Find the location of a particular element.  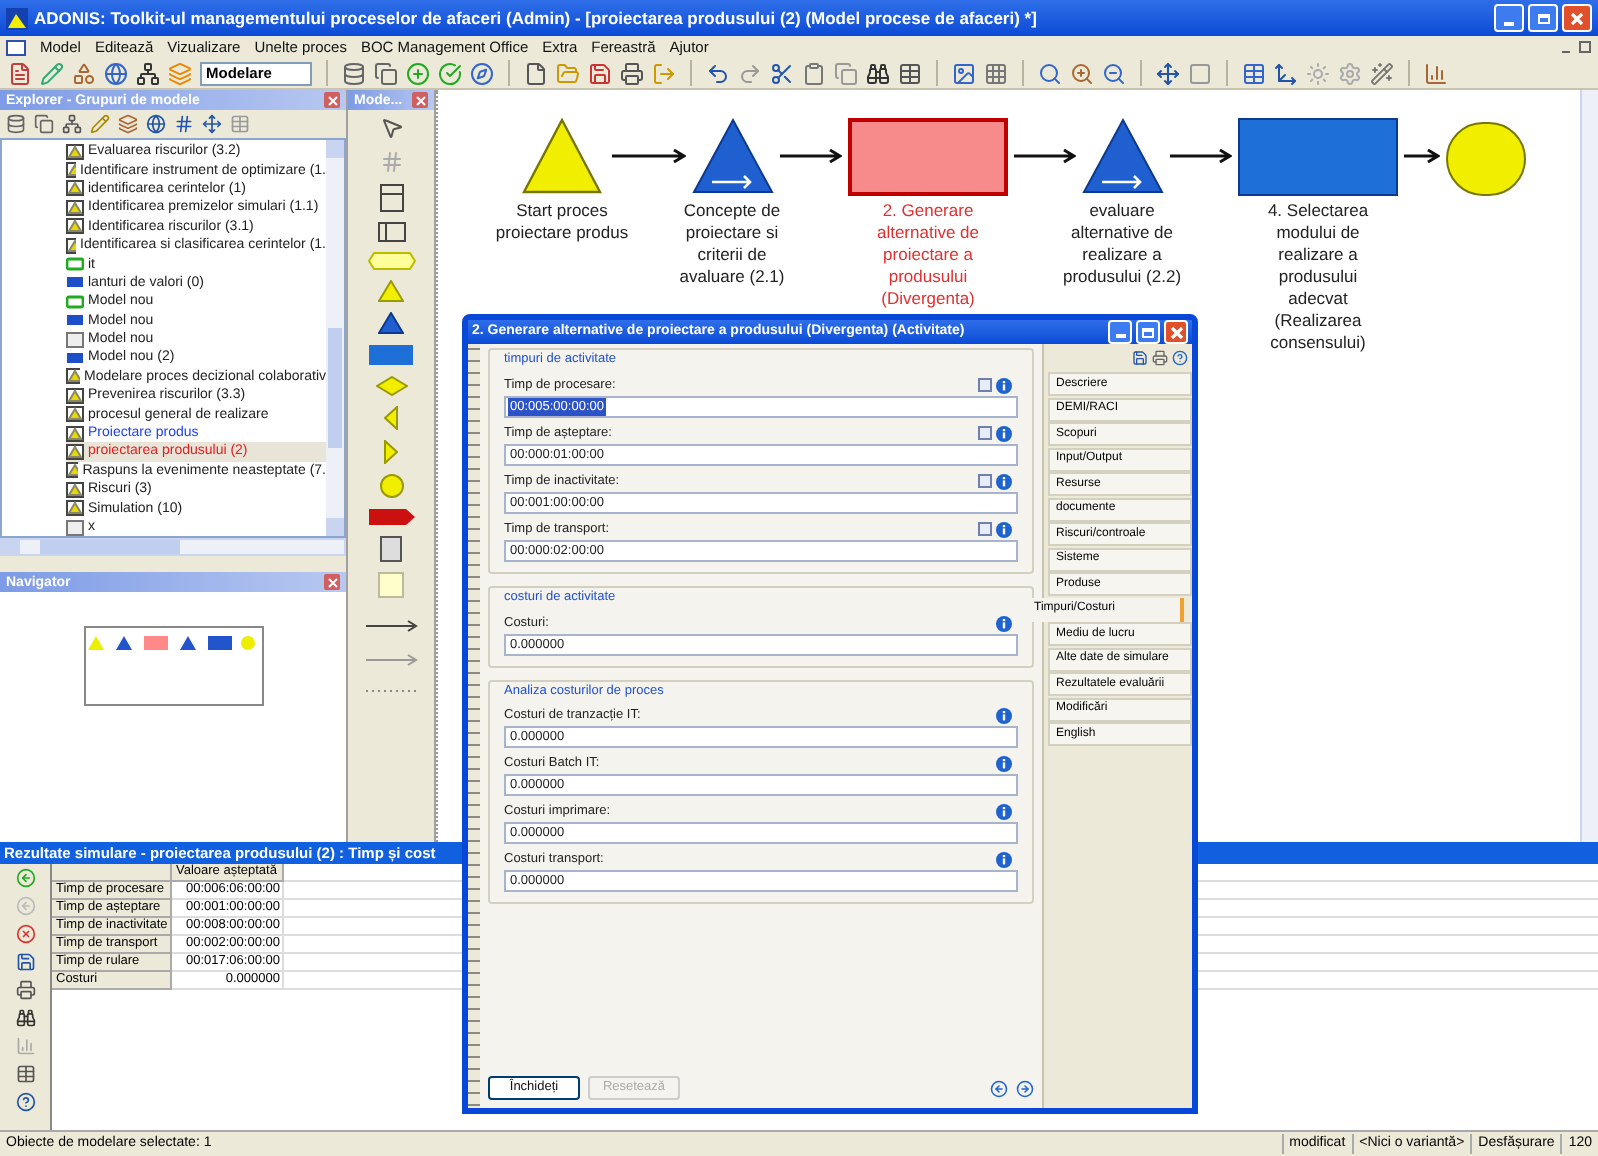

compass-icon is located at coordinates (482, 73).